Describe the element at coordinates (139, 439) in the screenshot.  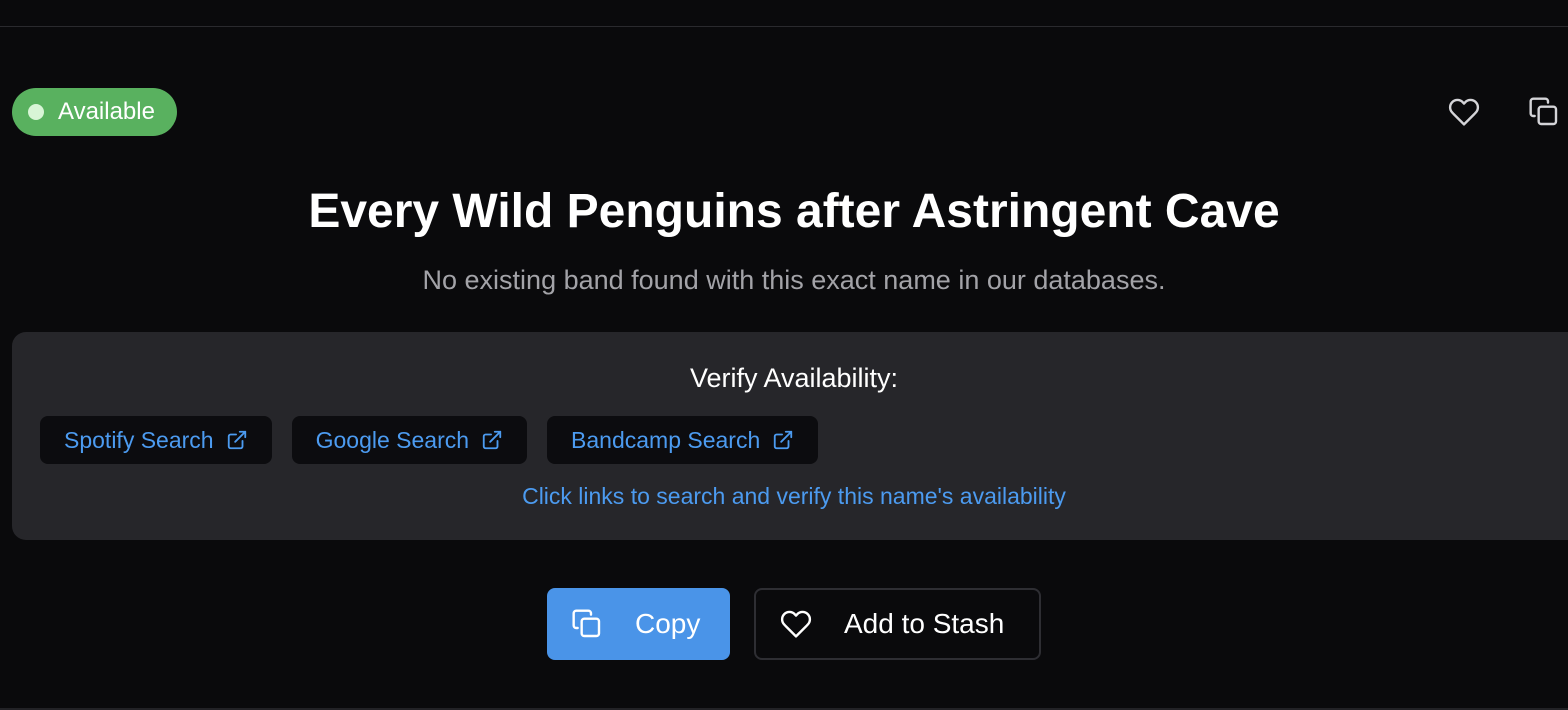
I see `search-link-label: Spotify Search` at that location.